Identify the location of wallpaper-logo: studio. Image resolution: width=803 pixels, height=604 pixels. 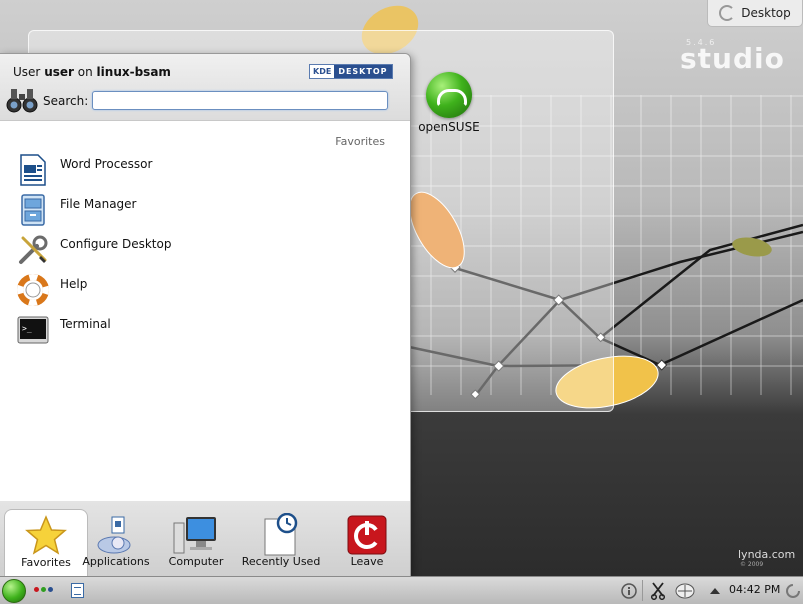
(732, 58).